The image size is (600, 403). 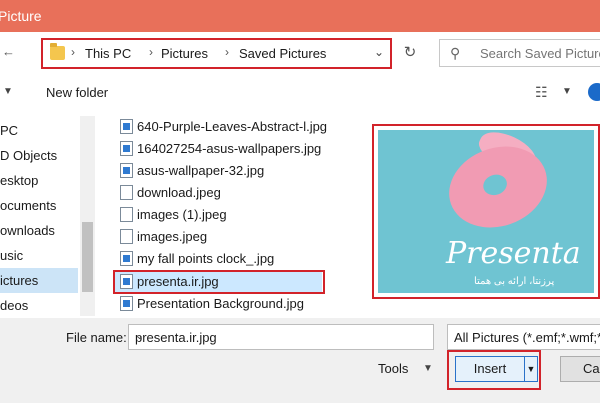 What do you see at coordinates (8, 51) in the screenshot?
I see `back-arrow-icon: ←` at bounding box center [8, 51].